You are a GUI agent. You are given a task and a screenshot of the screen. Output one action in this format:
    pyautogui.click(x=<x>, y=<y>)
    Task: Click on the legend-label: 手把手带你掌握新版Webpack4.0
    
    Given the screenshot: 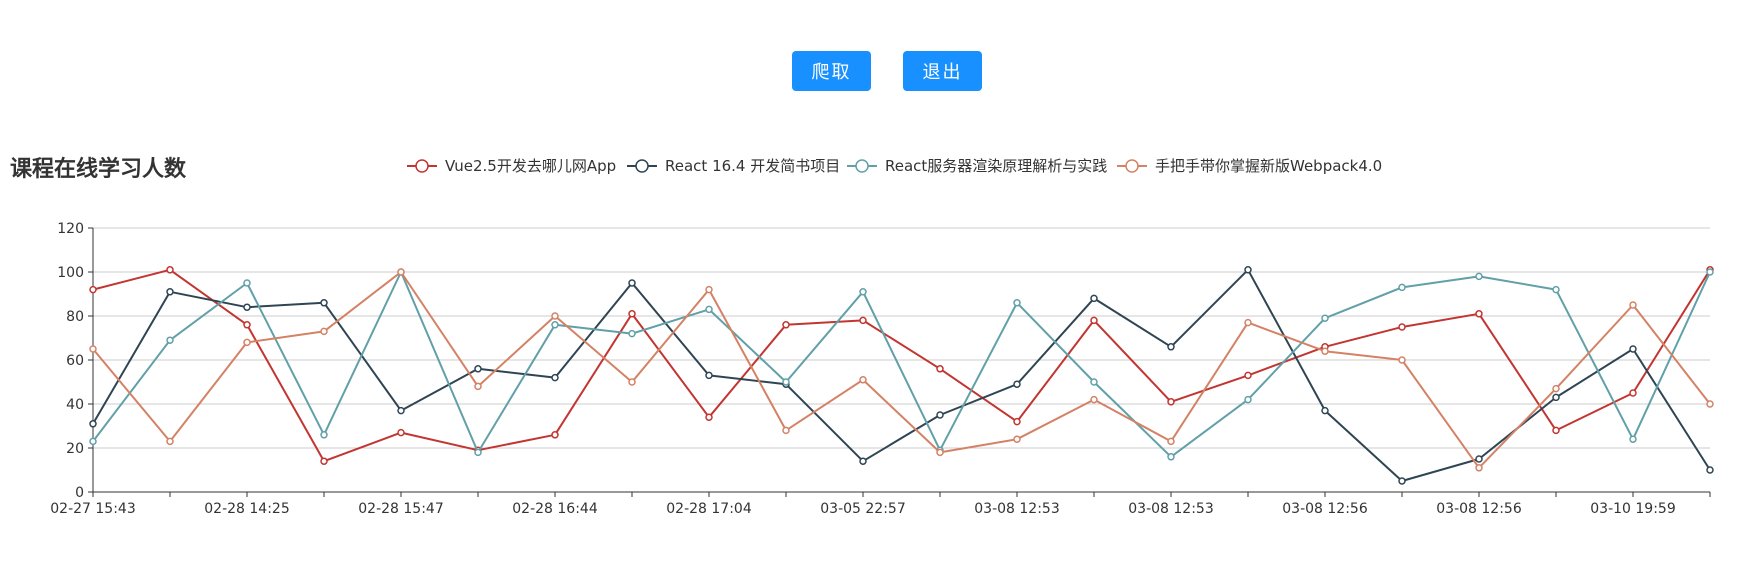 What is the action you would take?
    pyautogui.click(x=1268, y=166)
    